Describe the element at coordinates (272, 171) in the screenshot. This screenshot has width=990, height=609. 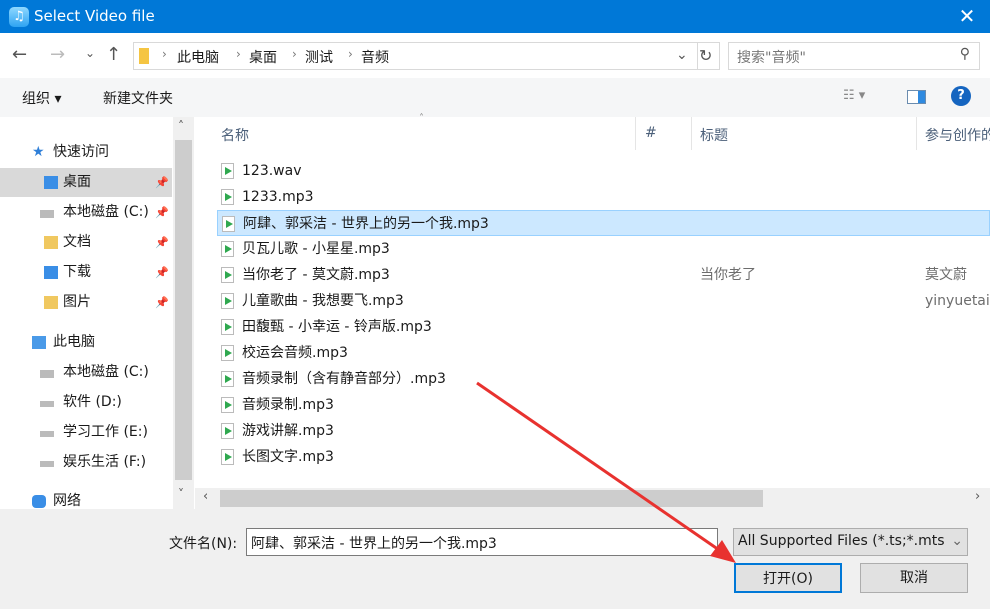
I see `file-name: 123.wav` at that location.